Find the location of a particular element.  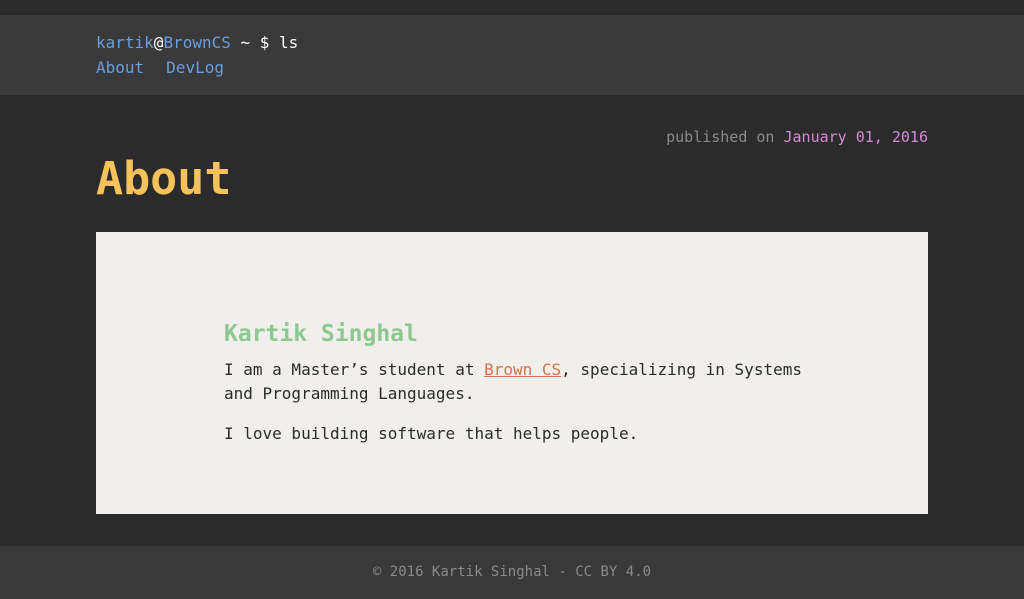

brown-cs-link: Brown CS is located at coordinates (522, 369).